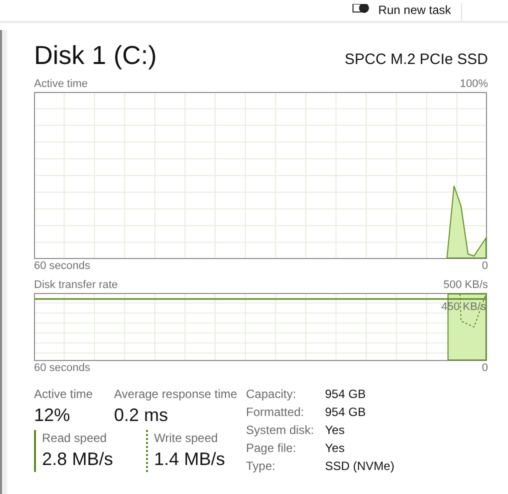 The height and width of the screenshot is (494, 508). I want to click on stat-label: Active time, so click(64, 394).